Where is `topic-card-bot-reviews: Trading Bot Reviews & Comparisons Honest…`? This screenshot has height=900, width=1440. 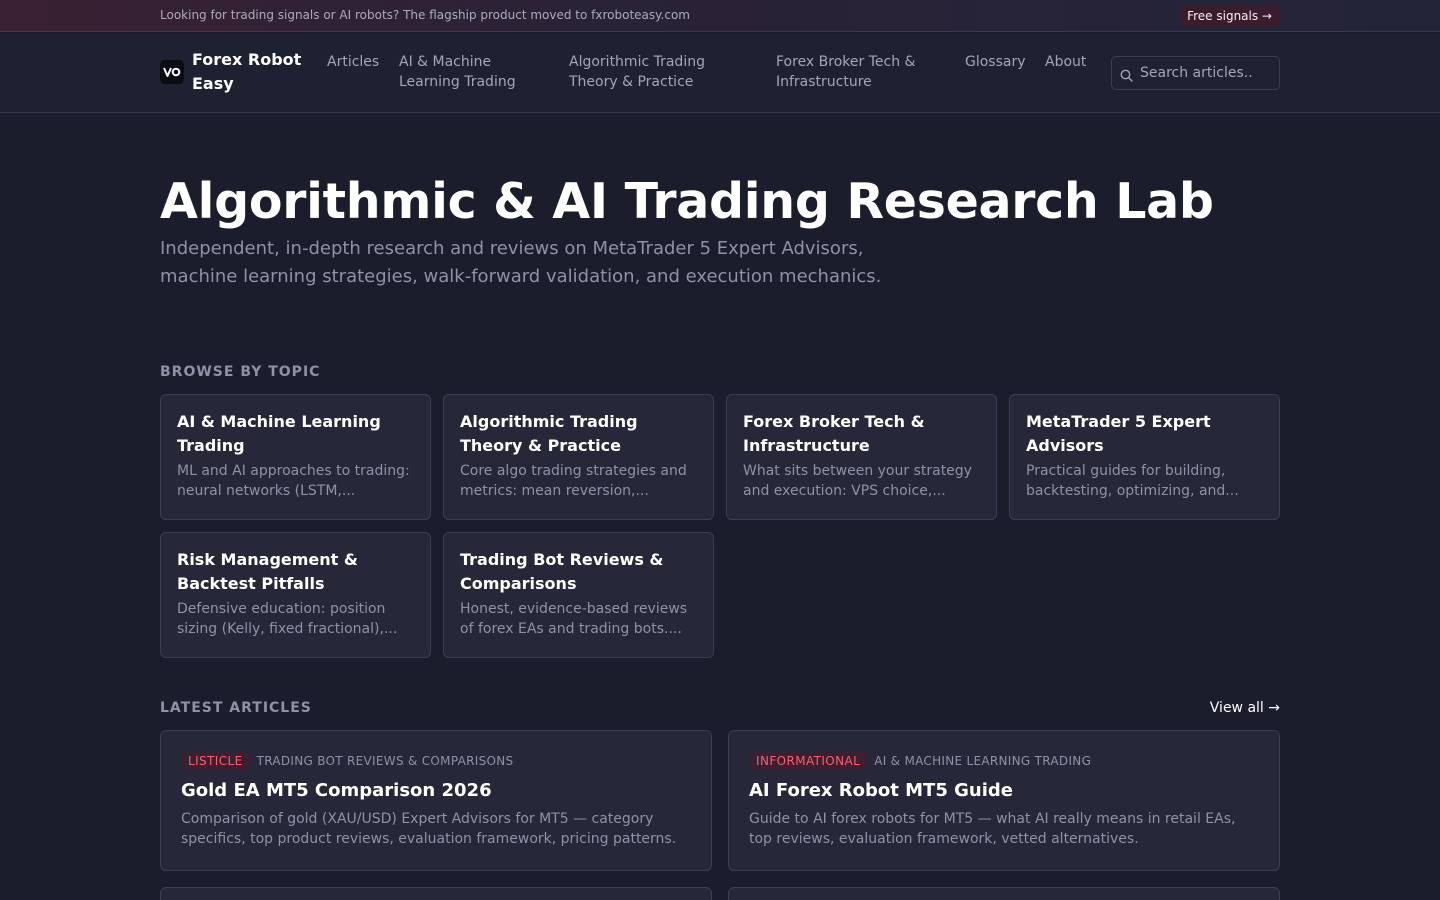 topic-card-bot-reviews: Trading Bot Reviews & Comparisons Honest… is located at coordinates (578, 595).